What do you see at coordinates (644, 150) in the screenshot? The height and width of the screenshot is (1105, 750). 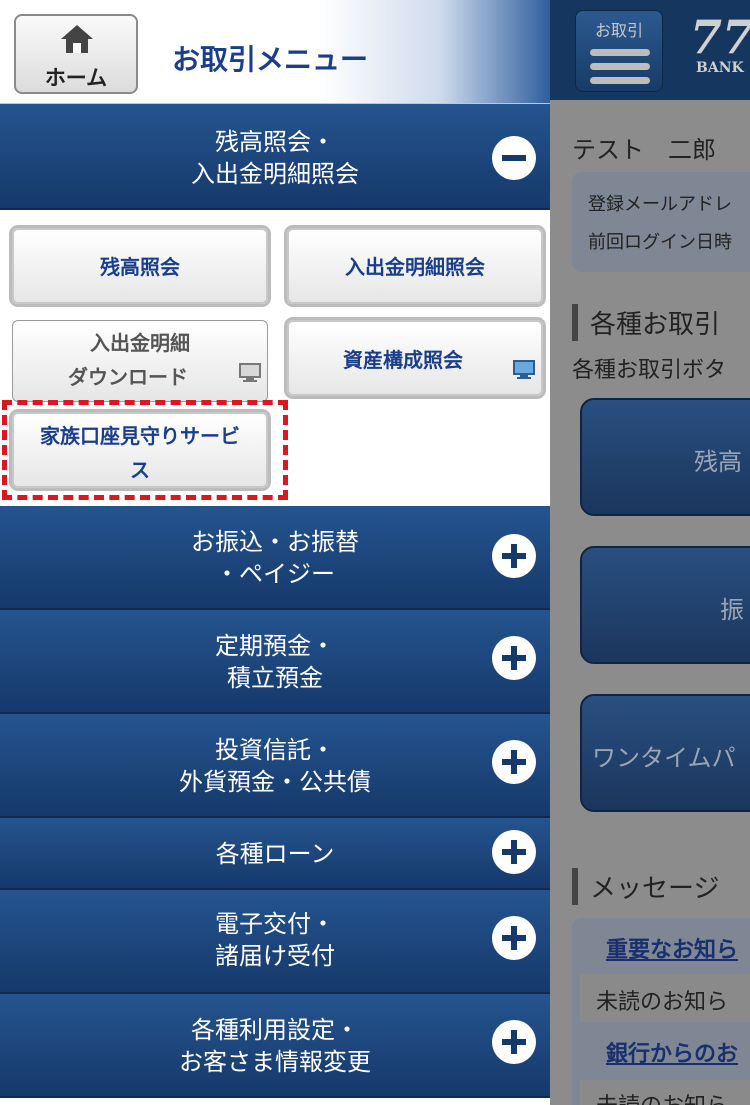 I see `user-name: テスト 二郎` at bounding box center [644, 150].